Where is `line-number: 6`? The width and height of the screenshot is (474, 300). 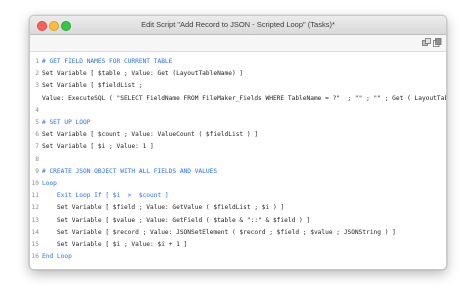 line-number: 6 is located at coordinates (37, 135).